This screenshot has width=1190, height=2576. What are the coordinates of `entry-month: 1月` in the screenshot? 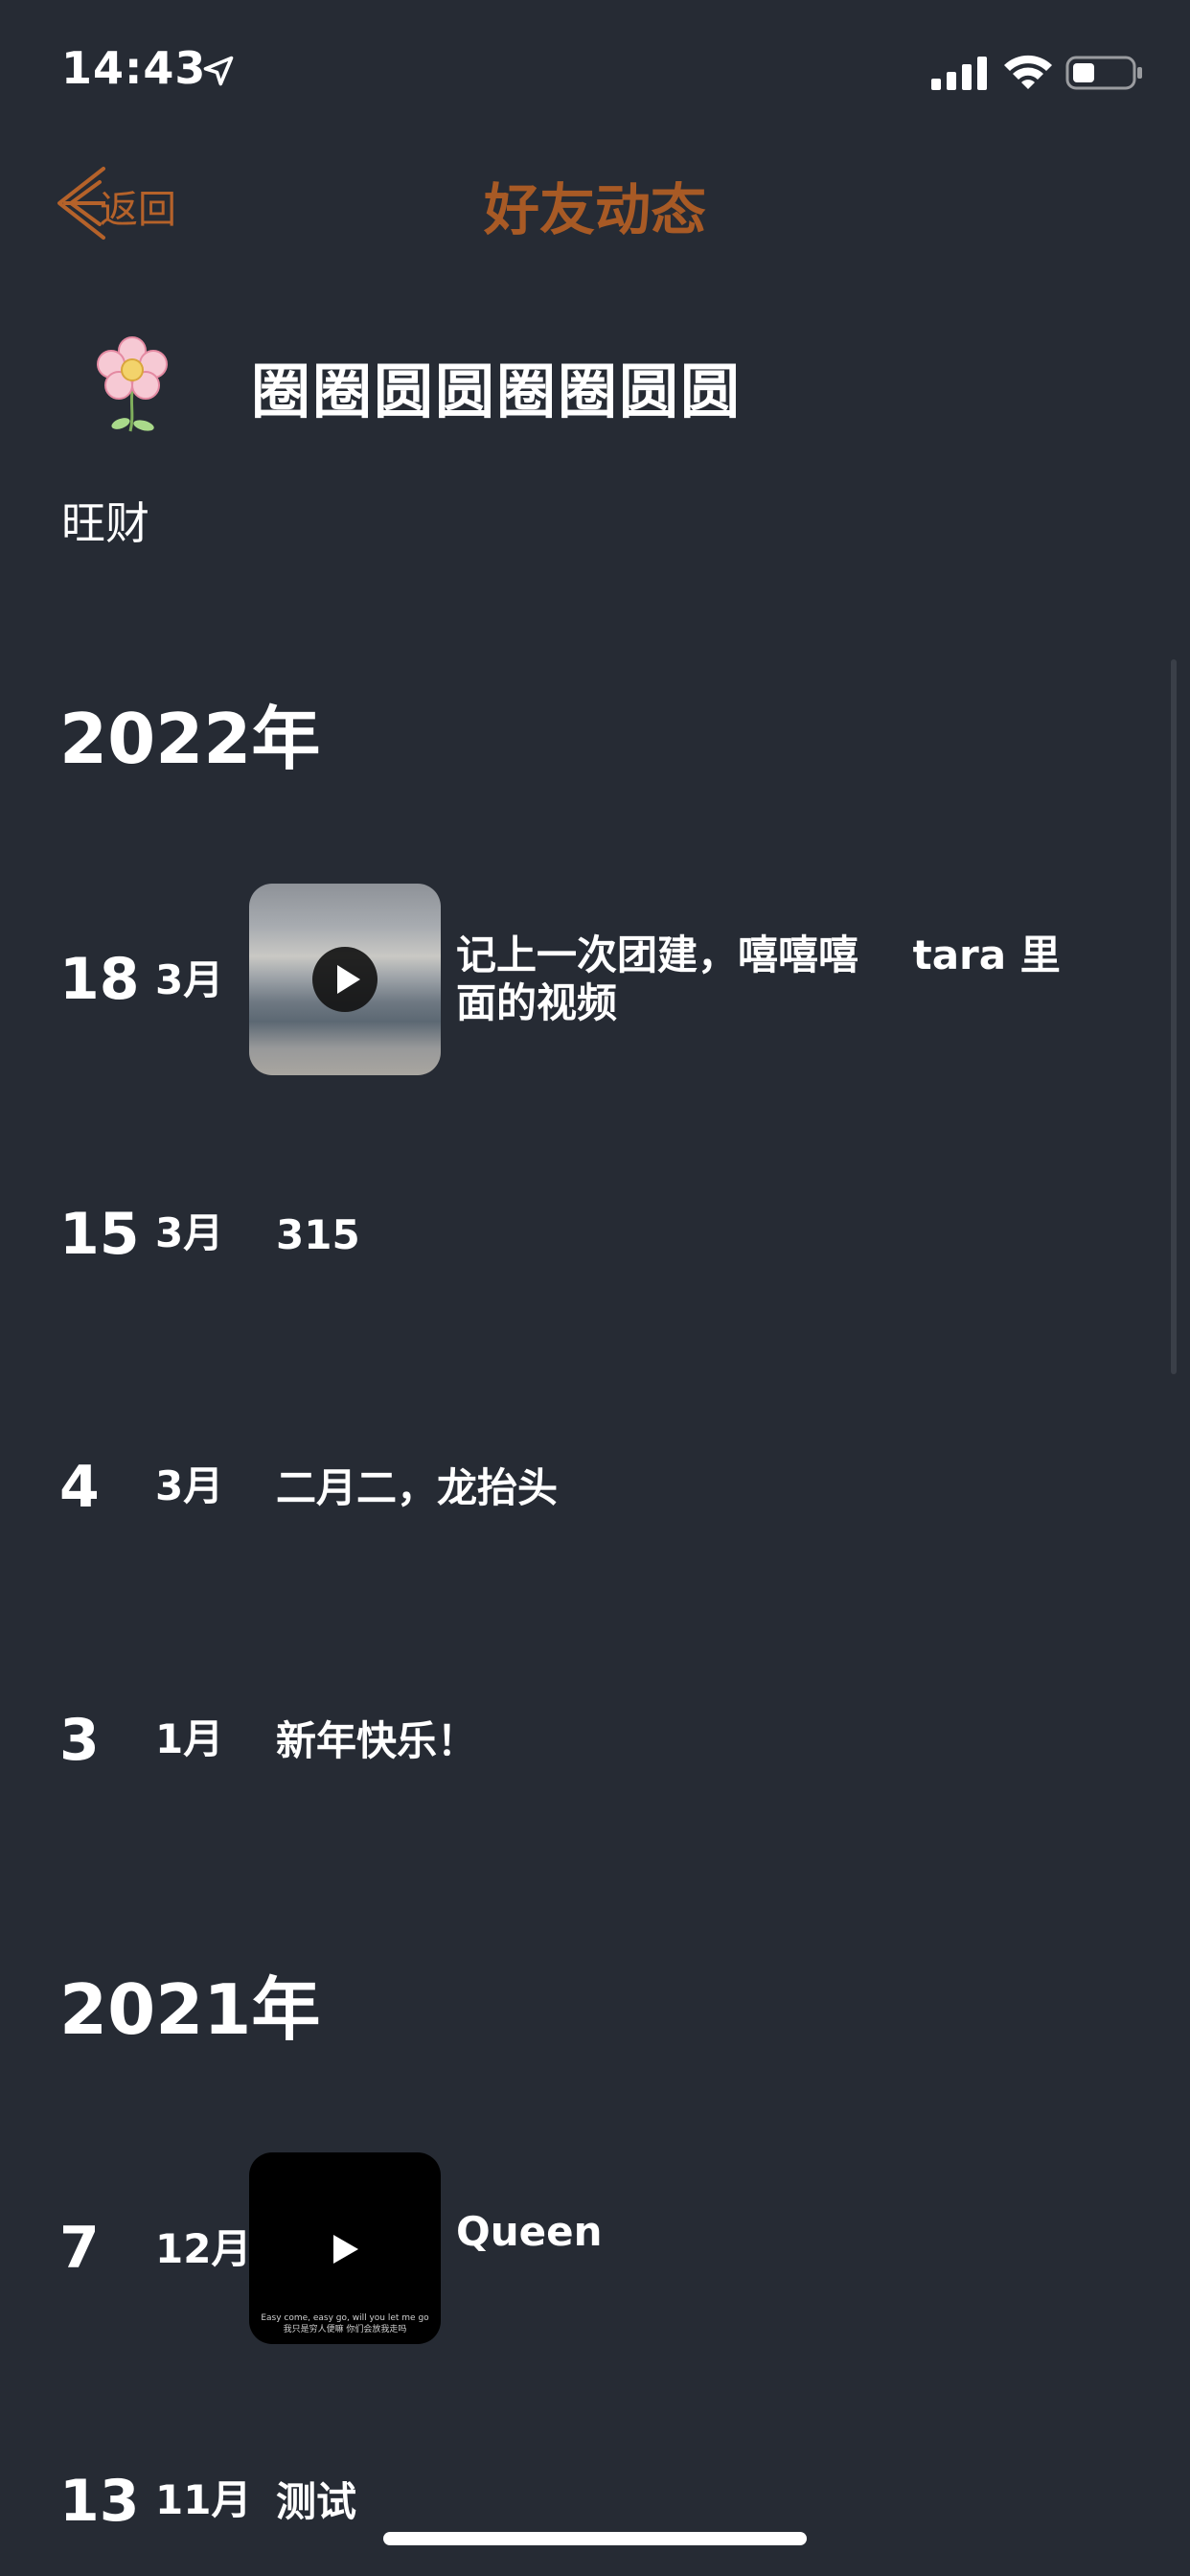 It's located at (190, 1738).